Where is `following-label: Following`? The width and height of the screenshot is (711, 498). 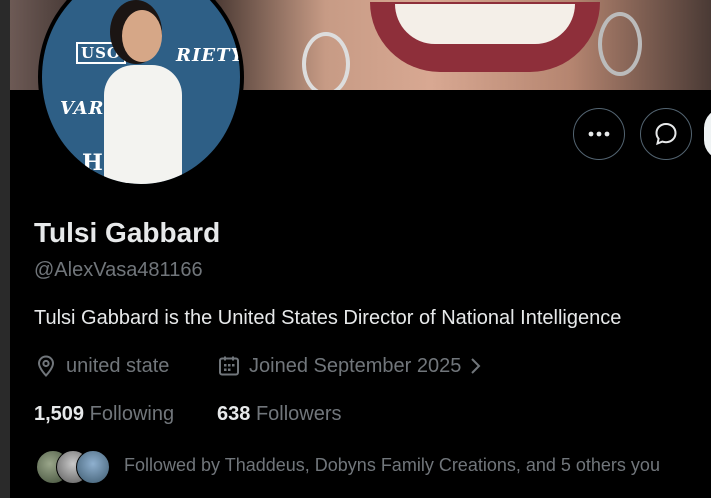
following-label: Following is located at coordinates (132, 414).